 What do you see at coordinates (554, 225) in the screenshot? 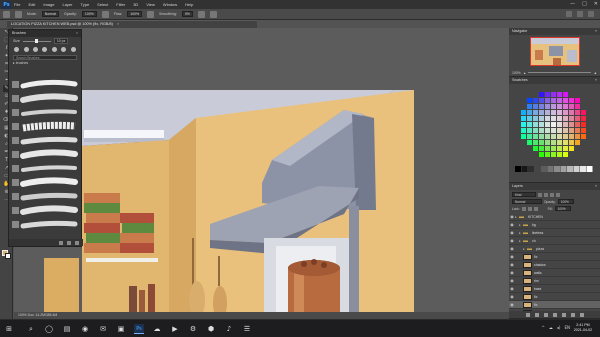
I see `layer-row: ◉ ▸ ▬ bg` at bounding box center [554, 225].